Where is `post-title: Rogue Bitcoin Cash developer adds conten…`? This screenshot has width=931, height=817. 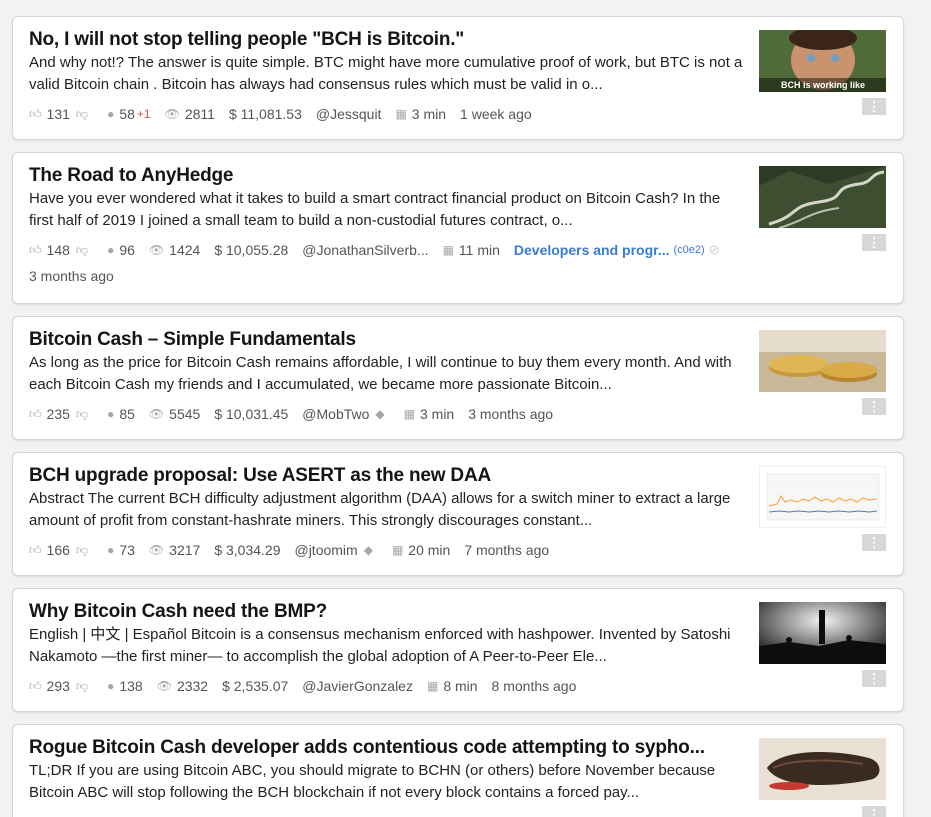 post-title: Rogue Bitcoin Cash developer adds conten… is located at coordinates (389, 748).